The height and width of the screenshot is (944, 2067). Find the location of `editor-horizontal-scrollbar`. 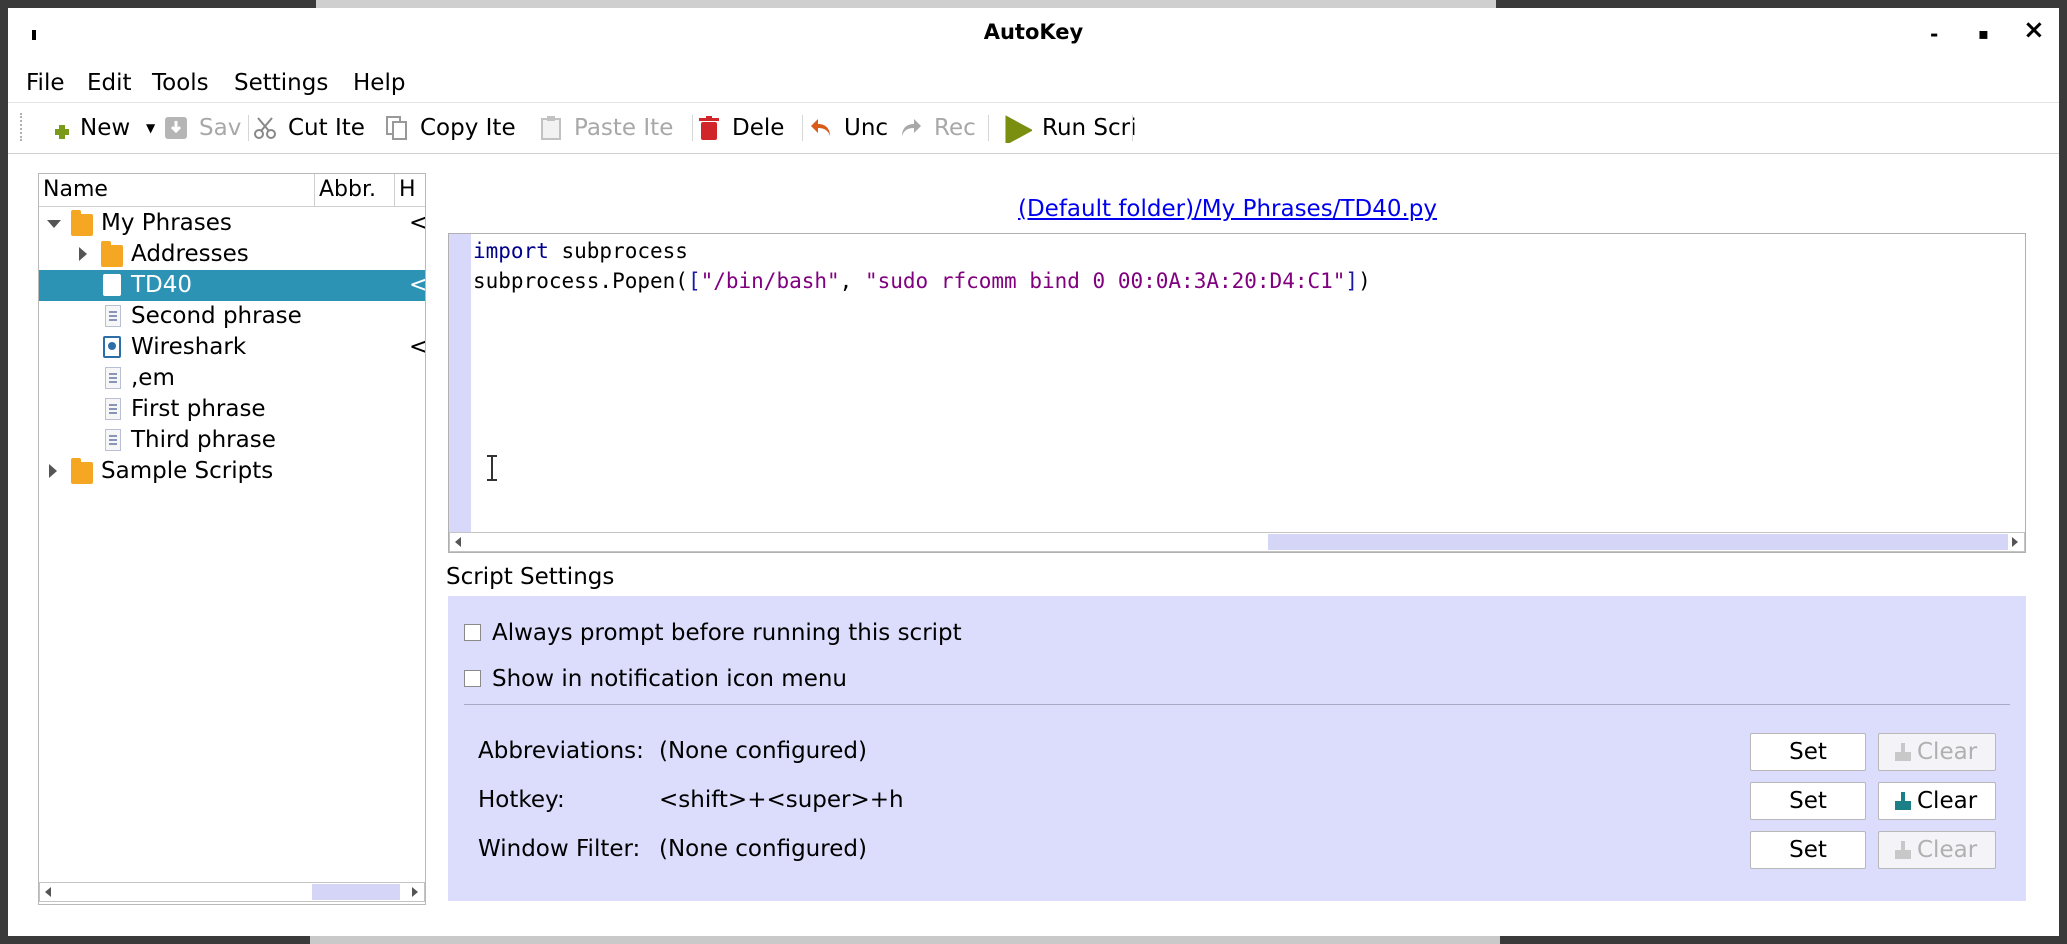

editor-horizontal-scrollbar is located at coordinates (1237, 542).